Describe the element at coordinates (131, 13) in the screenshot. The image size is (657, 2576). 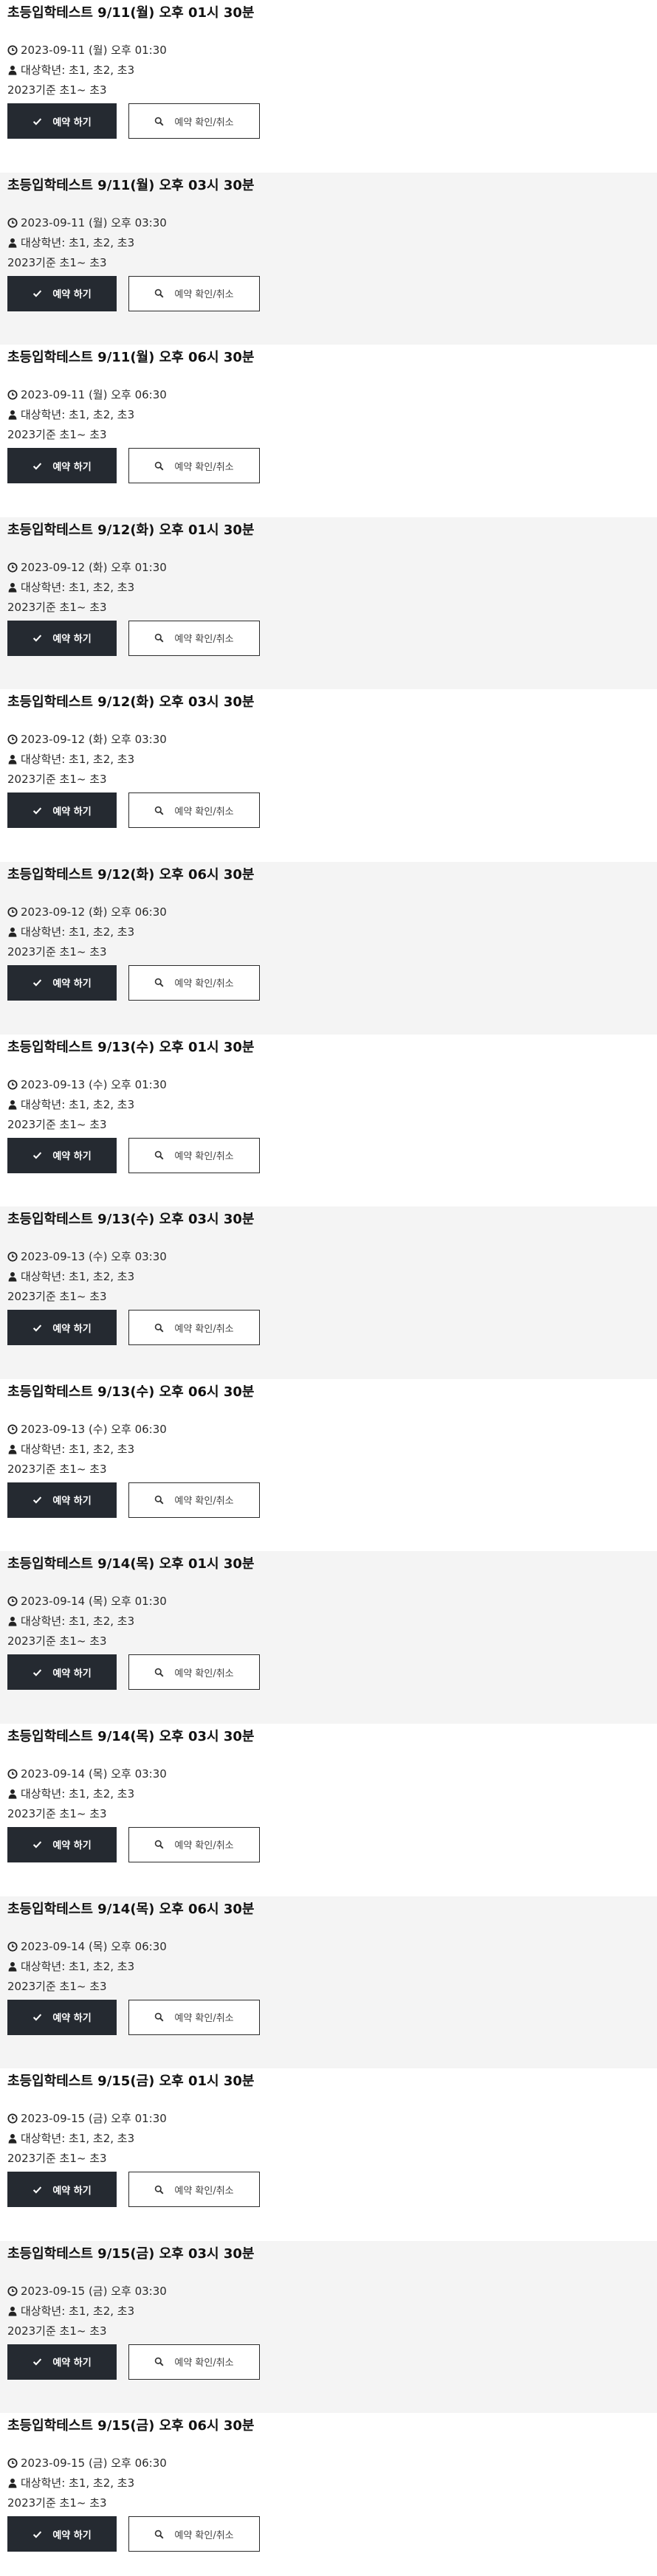
I see `session-title: 초등입학테스트 9/11(월) 오후 01시 30분` at that location.